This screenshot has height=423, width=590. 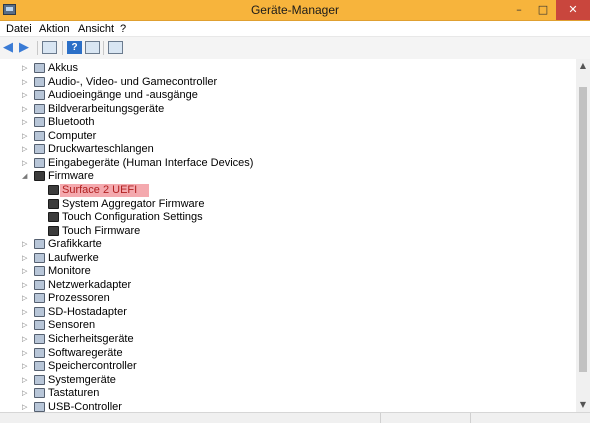 I want to click on tree-category-item: ▷ Prozessoren, so click(x=288, y=298).